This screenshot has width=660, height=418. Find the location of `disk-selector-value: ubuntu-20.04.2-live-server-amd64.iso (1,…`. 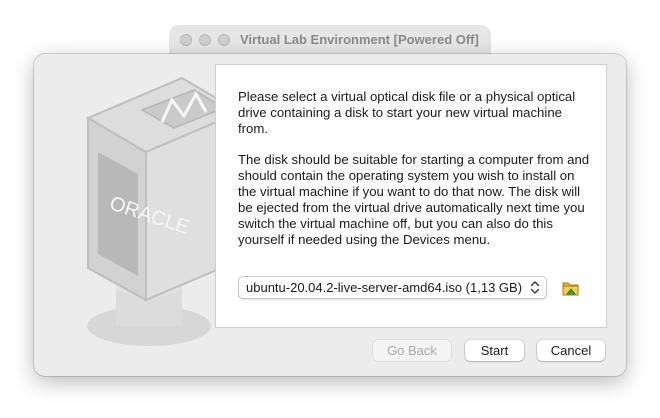

disk-selector-value: ubuntu-20.04.2-live-server-amd64.iso (1,… is located at coordinates (384, 287).